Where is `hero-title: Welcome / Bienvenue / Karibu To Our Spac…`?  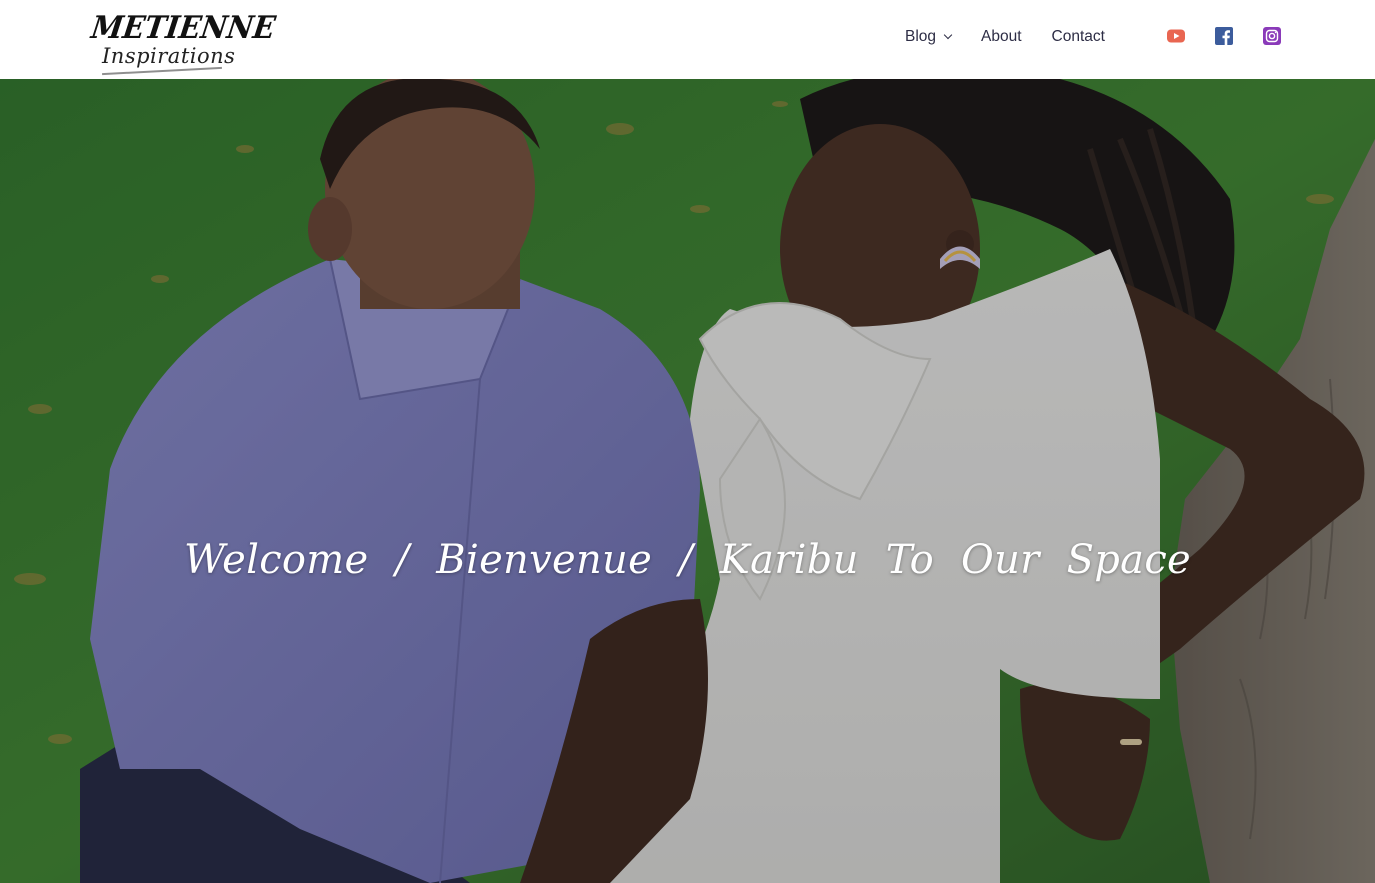 hero-title: Welcome / Bienvenue / Karibu To Our Spac… is located at coordinates (687, 560).